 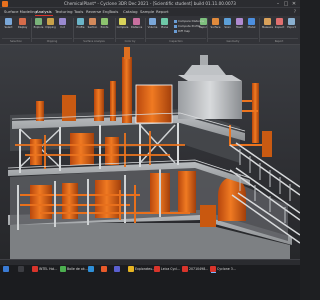 I want to click on cyclone-taskbar-icon, so click(x=213, y=269).